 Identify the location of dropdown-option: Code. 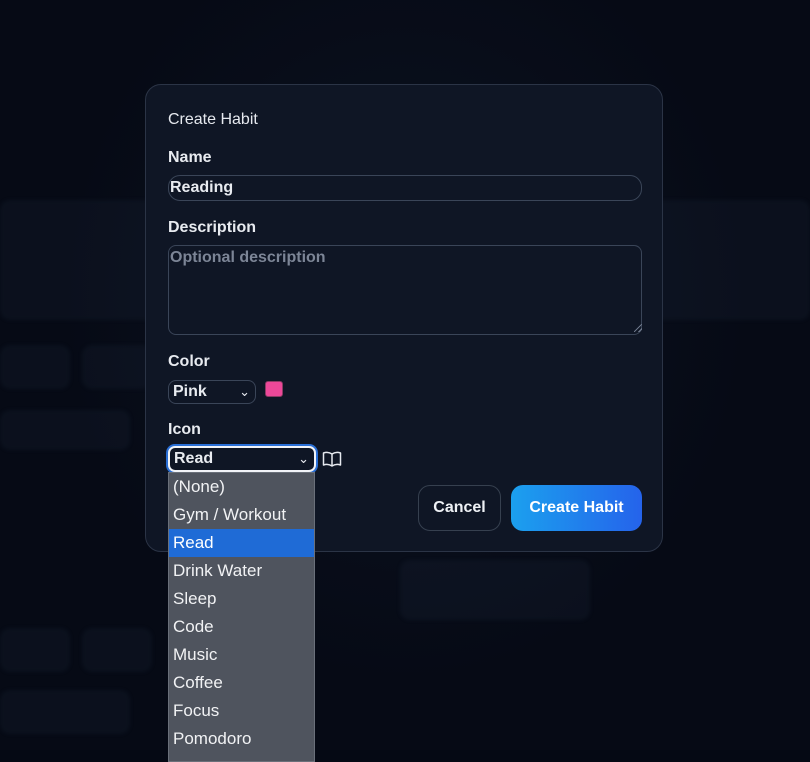
(241, 627).